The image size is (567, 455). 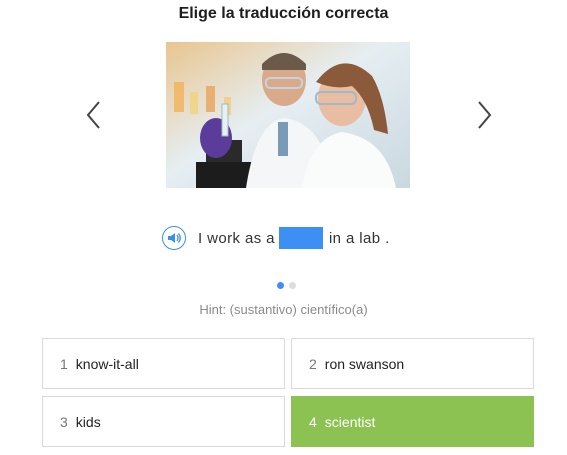 What do you see at coordinates (163, 421) in the screenshot?
I see `answer-option-3: 3 kids` at bounding box center [163, 421].